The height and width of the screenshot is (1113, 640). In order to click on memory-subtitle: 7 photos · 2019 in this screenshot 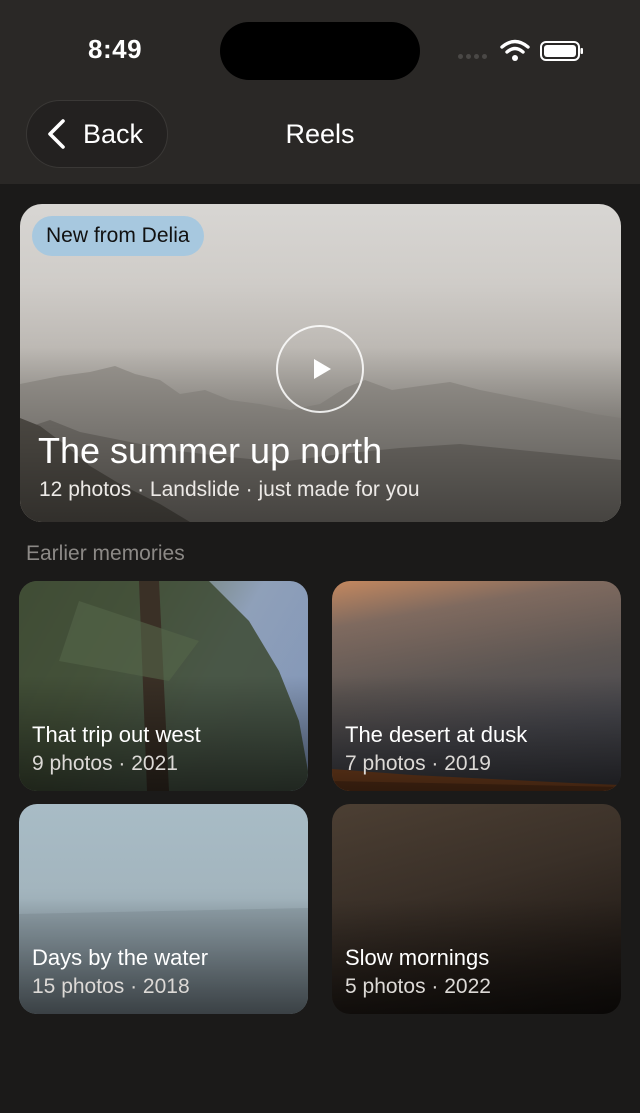, I will do `click(418, 763)`.